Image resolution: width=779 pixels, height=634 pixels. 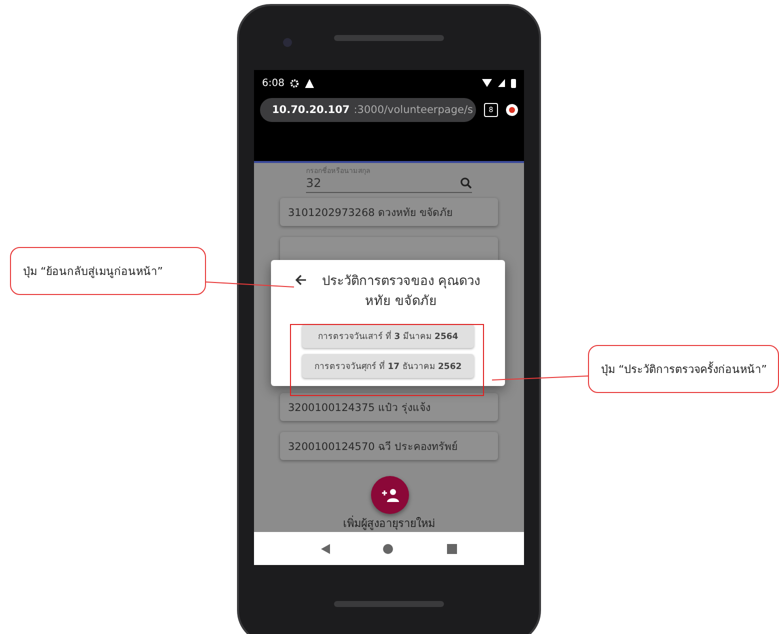 What do you see at coordinates (368, 110) in the screenshot?
I see `address-bar: 10.70.20.107 :3000/volunteerpage/s` at bounding box center [368, 110].